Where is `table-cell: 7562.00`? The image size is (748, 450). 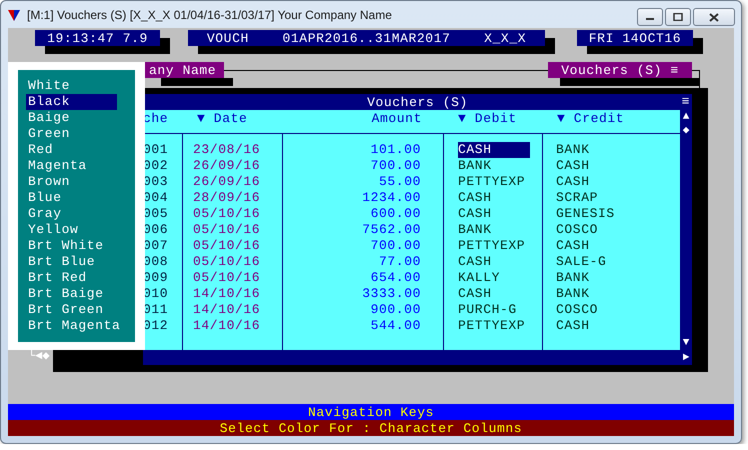 table-cell: 7562.00 is located at coordinates (363, 230).